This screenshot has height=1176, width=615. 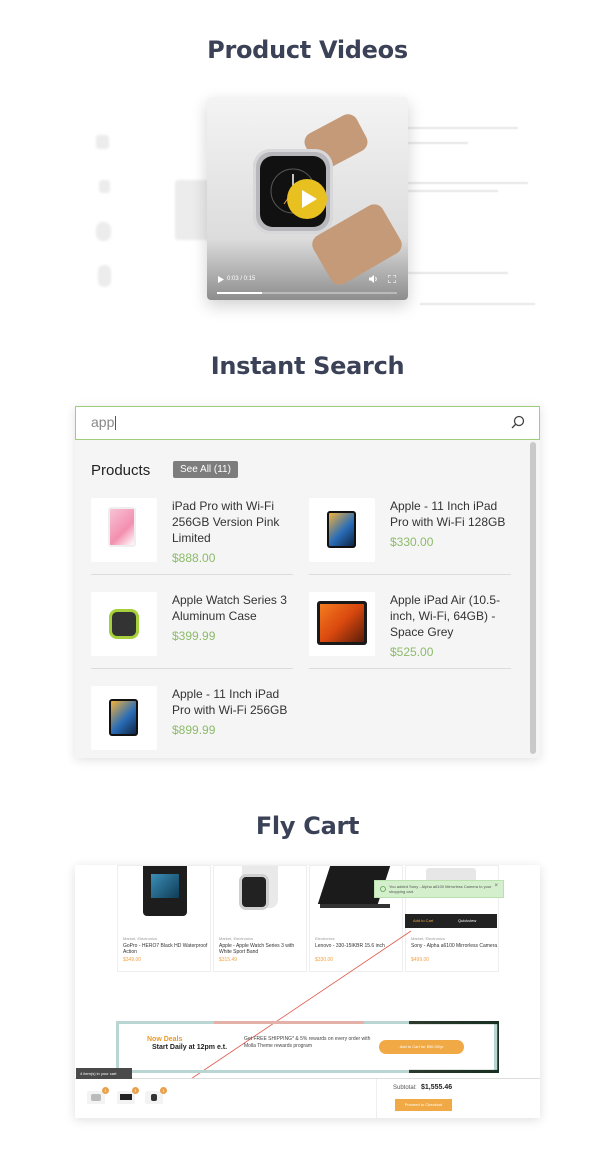 What do you see at coordinates (193, 210) in the screenshot?
I see `main-product-image` at bounding box center [193, 210].